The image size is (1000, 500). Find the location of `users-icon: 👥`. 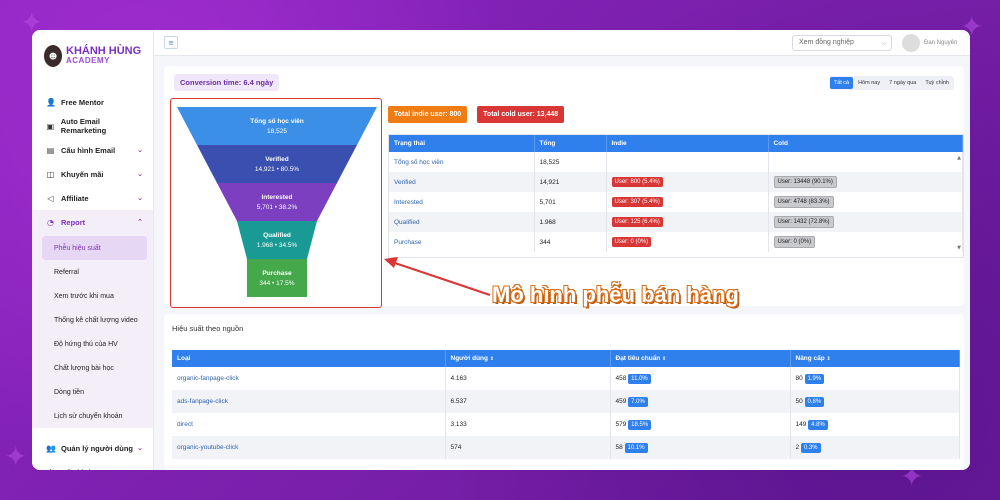

users-icon: 👥 is located at coordinates (51, 448).